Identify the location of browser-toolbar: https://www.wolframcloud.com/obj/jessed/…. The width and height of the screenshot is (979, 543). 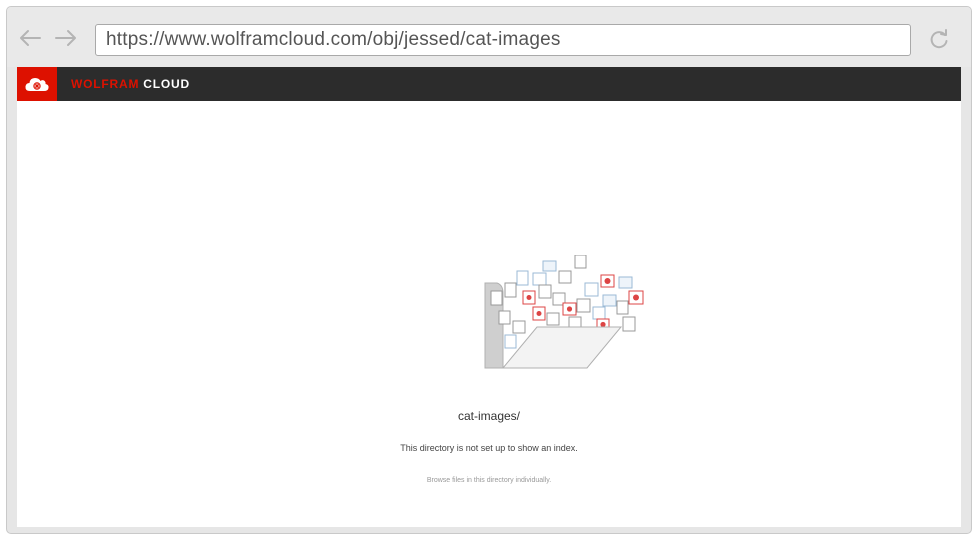
(489, 37).